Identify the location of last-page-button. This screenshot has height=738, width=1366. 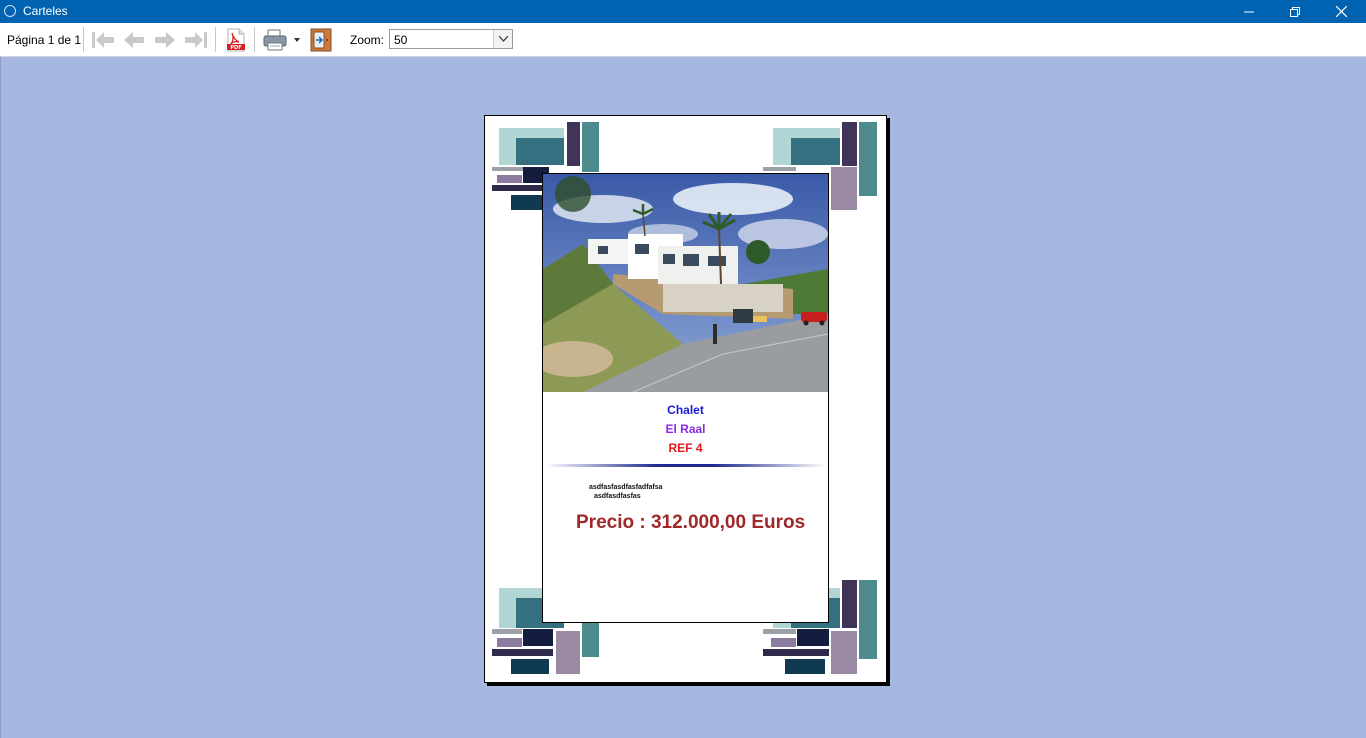
(196, 40).